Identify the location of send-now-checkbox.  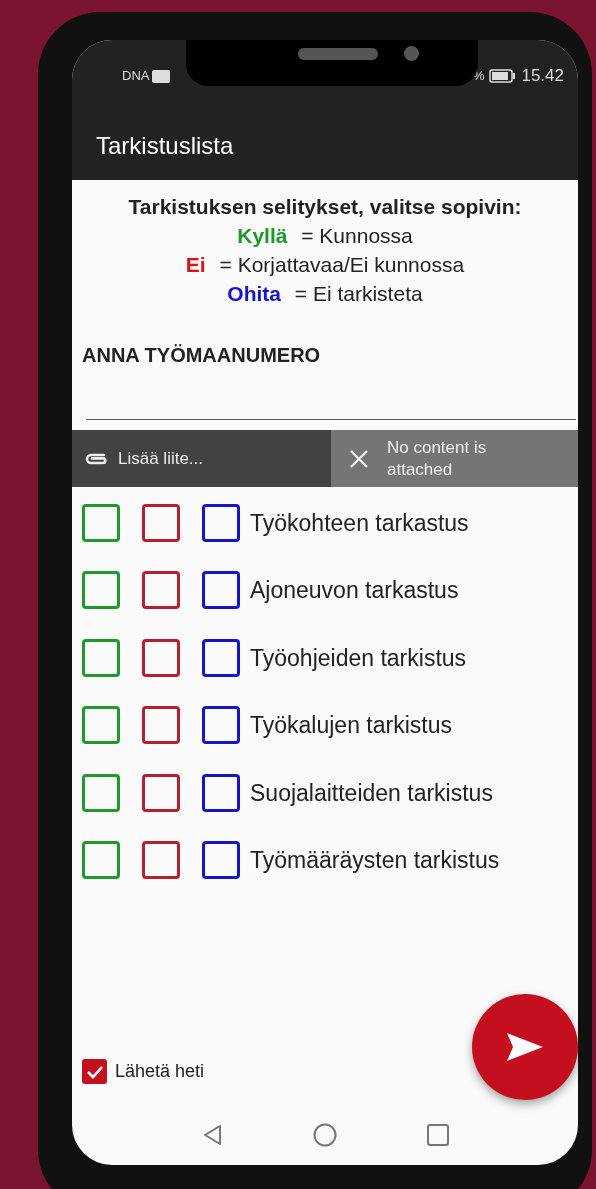
(94, 1071).